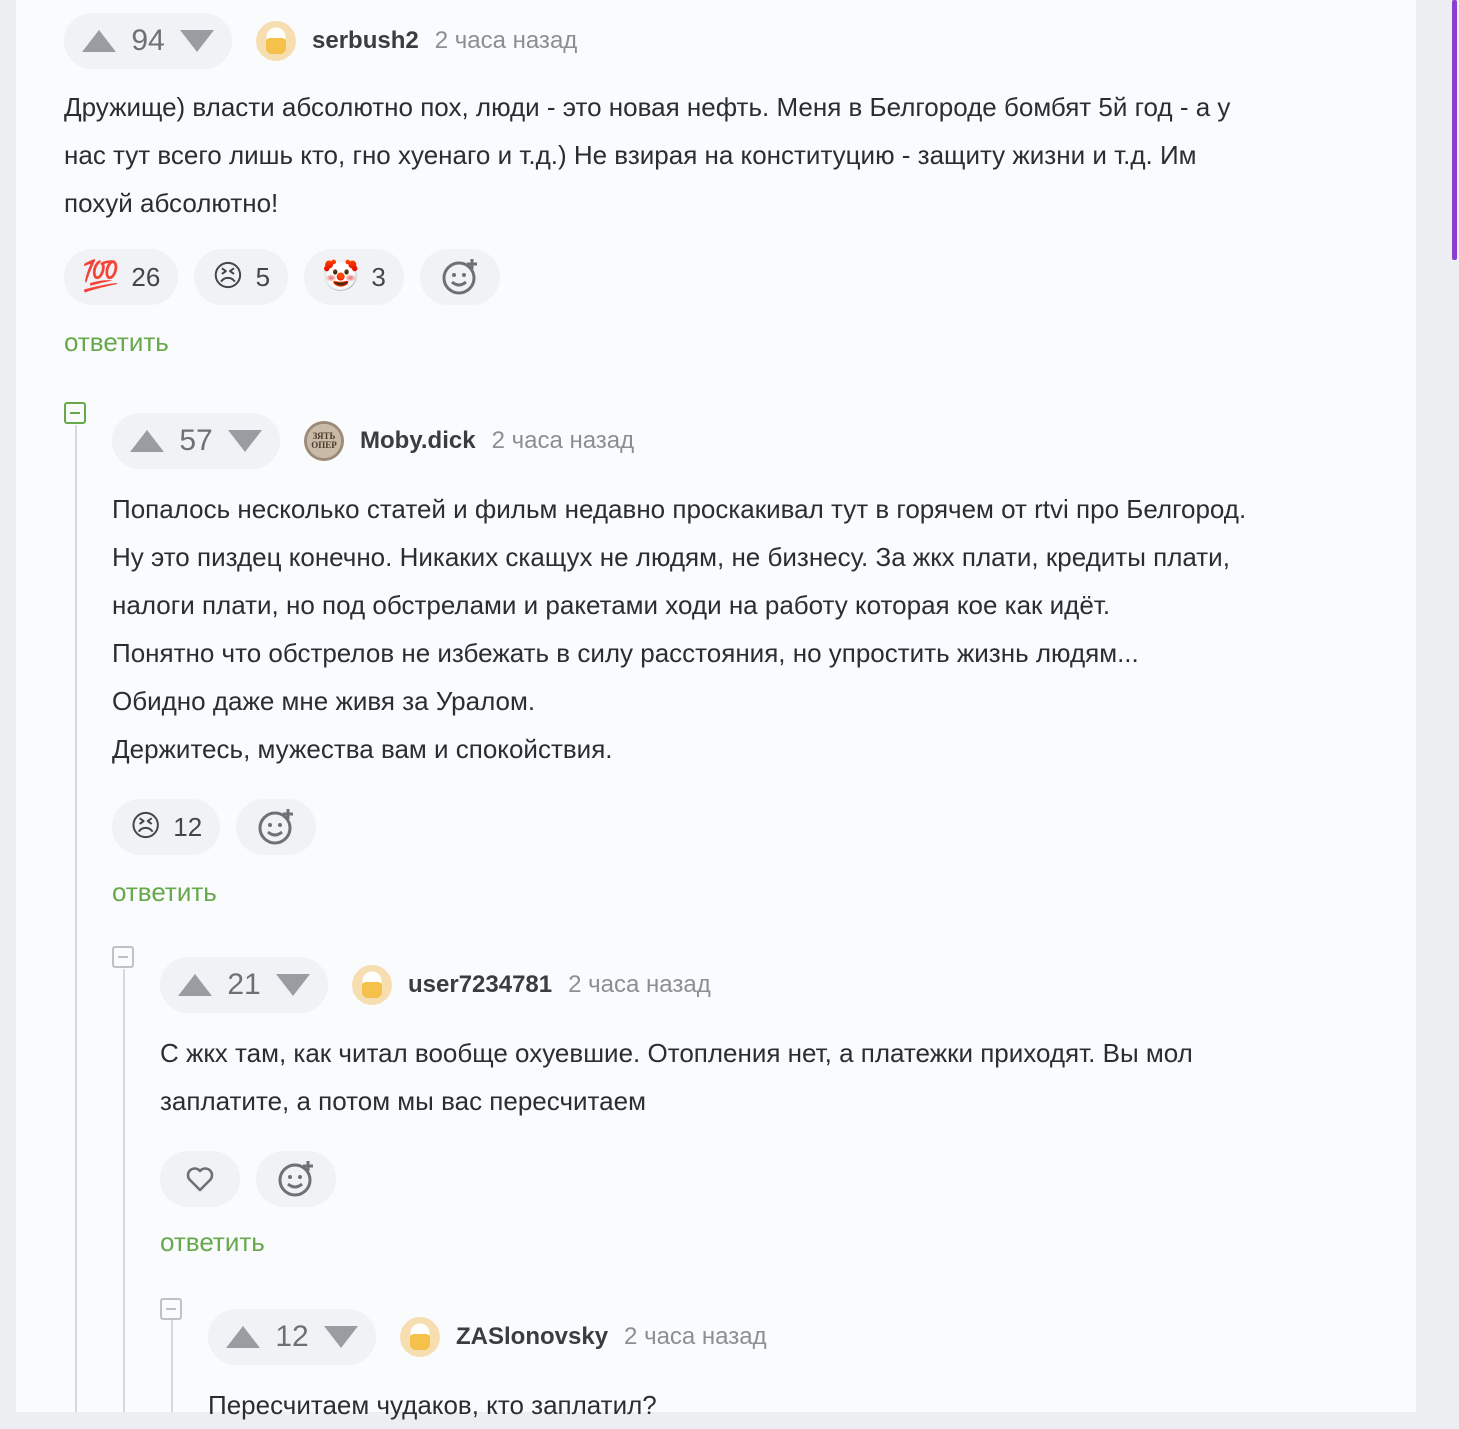 The height and width of the screenshot is (1429, 1459). What do you see at coordinates (188, 826) in the screenshot?
I see `reaction-count: 12` at bounding box center [188, 826].